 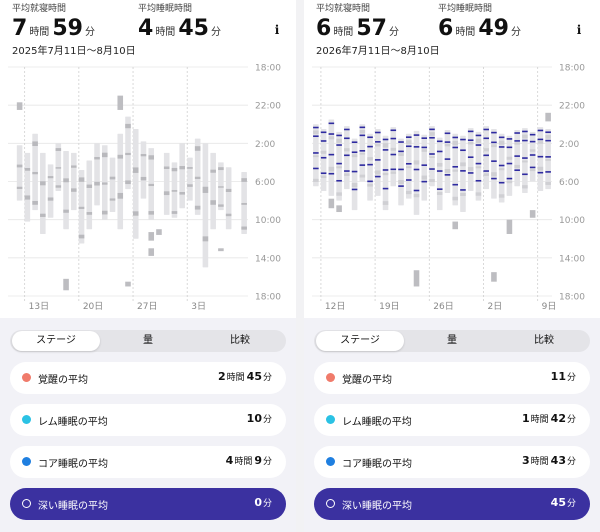 I want to click on sleep-minutes: 49, so click(x=493, y=28).